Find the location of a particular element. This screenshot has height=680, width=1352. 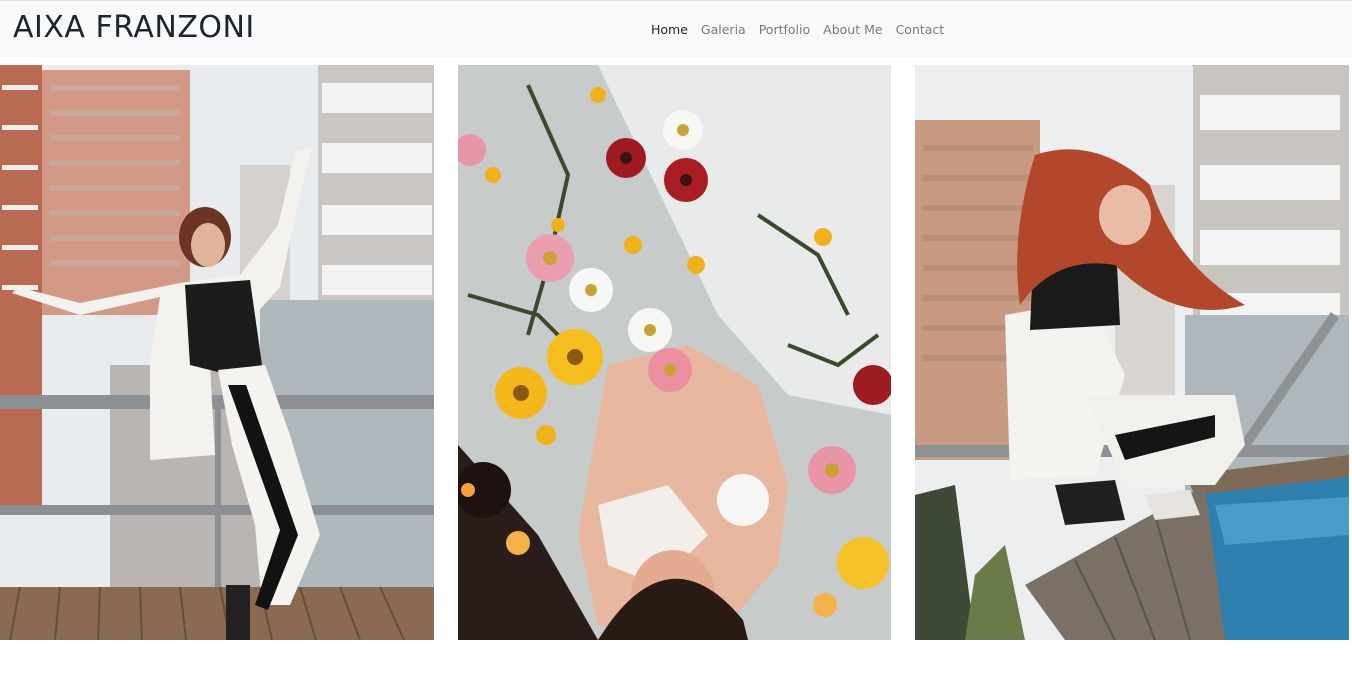

nav-link-home: Home is located at coordinates (669, 30).